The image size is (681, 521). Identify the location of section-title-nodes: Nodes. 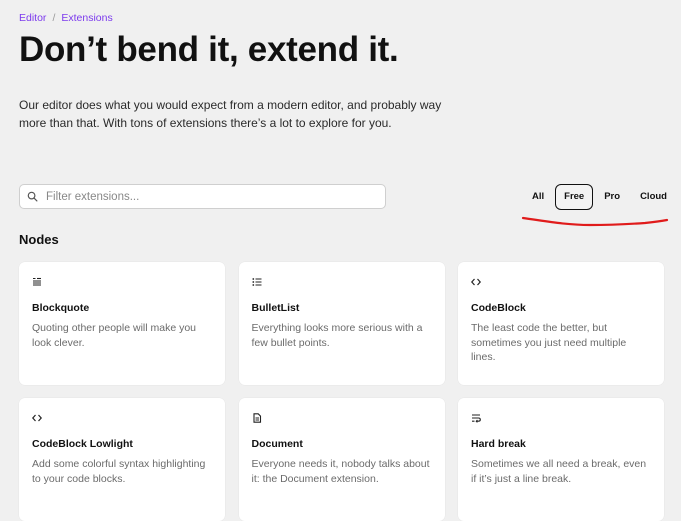
(39, 239).